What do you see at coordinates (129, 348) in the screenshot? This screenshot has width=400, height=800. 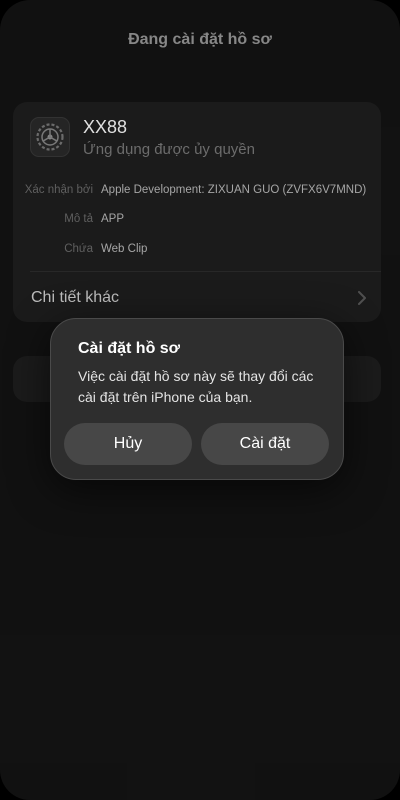 I see `alert-title: Cài đặt hồ sơ` at bounding box center [129, 348].